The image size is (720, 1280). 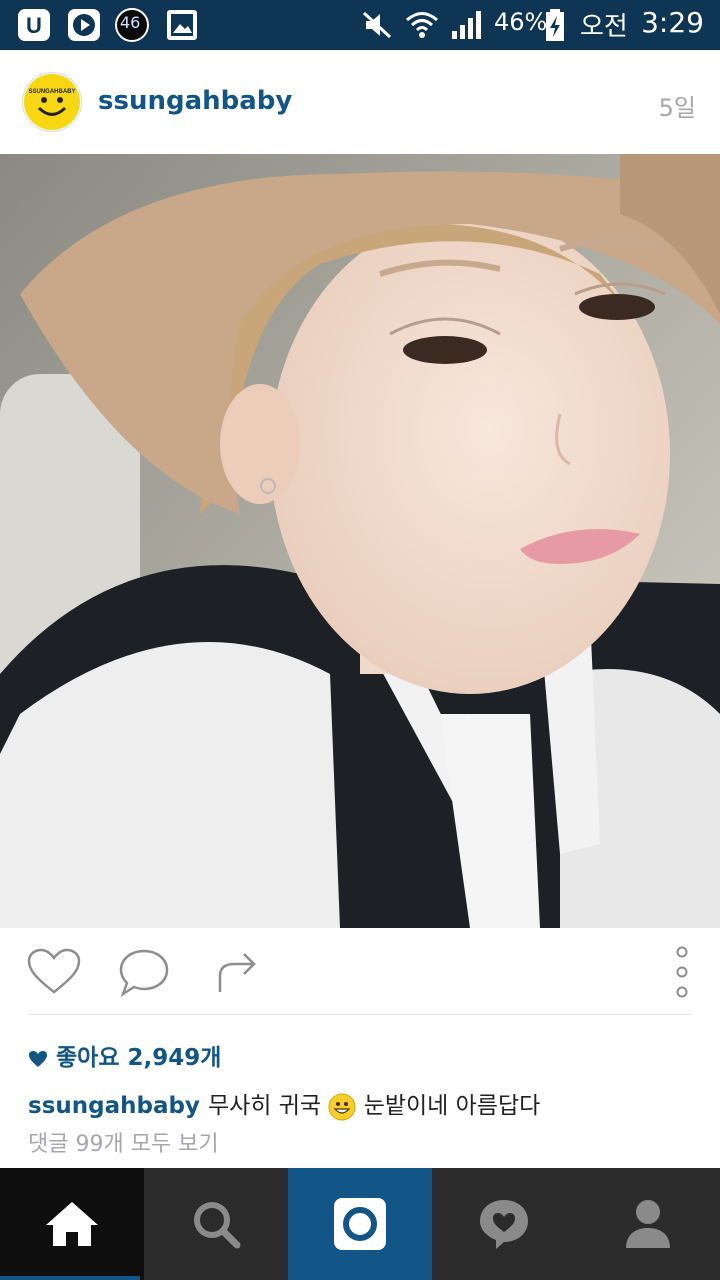 I want to click on grinning-emoji-icon, so click(x=342, y=1106).